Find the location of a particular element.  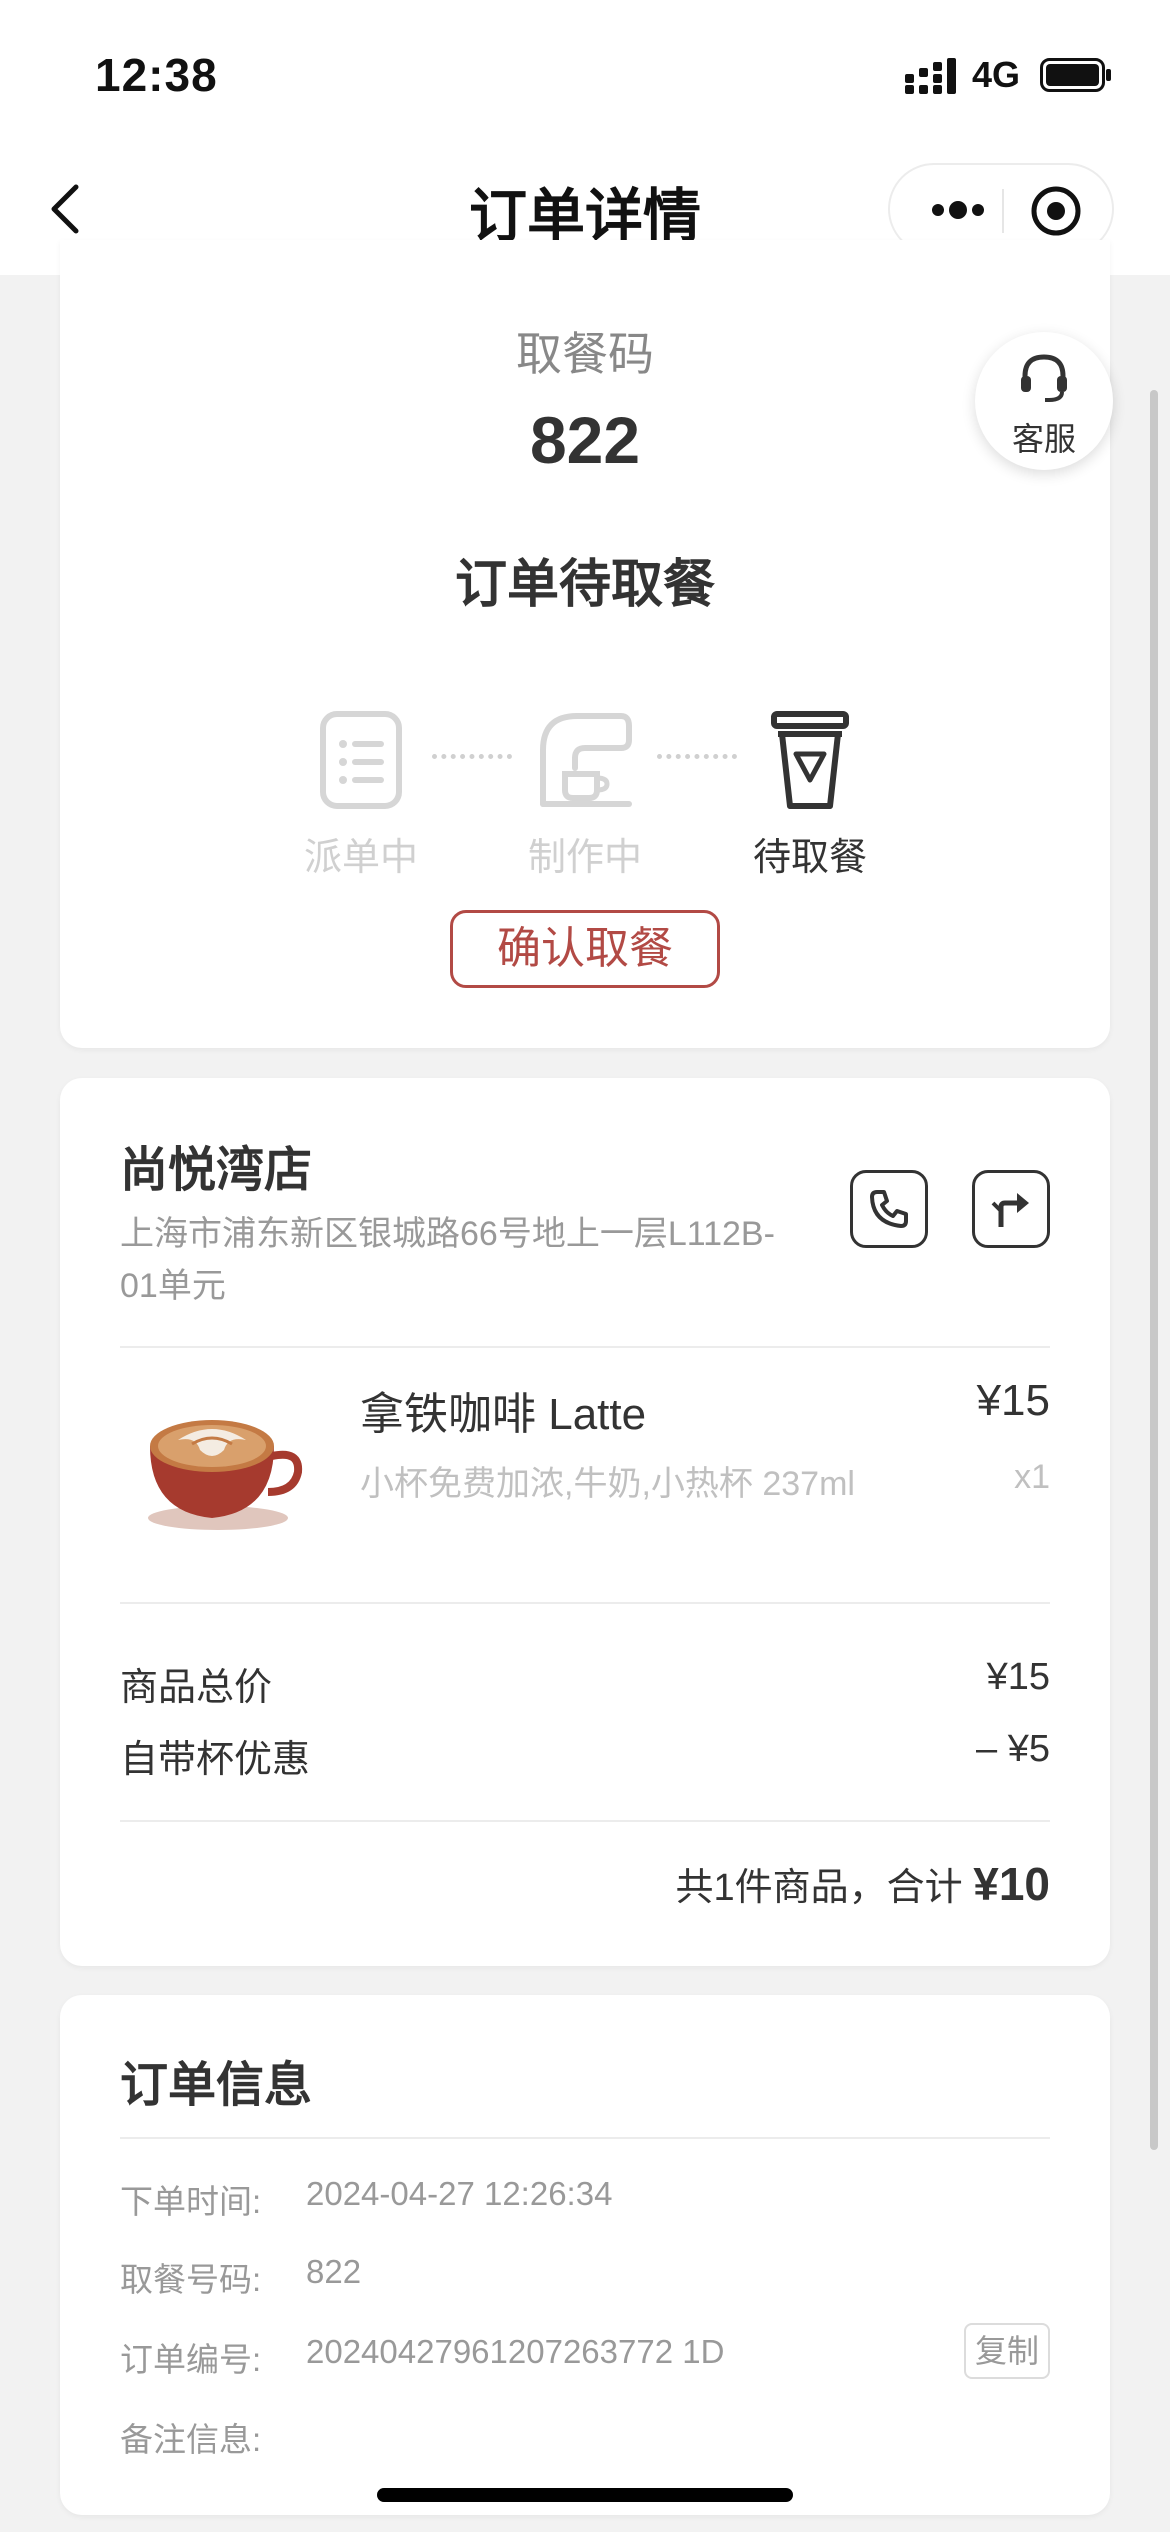

pickup-code: 822 is located at coordinates (585, 440).